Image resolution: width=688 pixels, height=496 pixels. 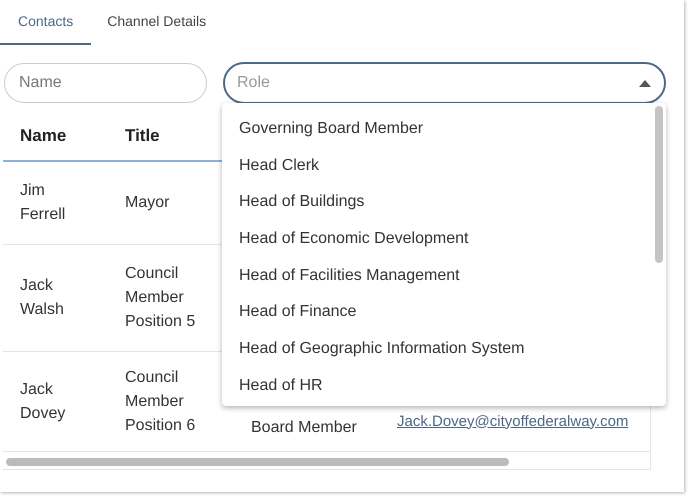 What do you see at coordinates (43, 402) in the screenshot?
I see `name-cell-text: Jack Dovey` at bounding box center [43, 402].